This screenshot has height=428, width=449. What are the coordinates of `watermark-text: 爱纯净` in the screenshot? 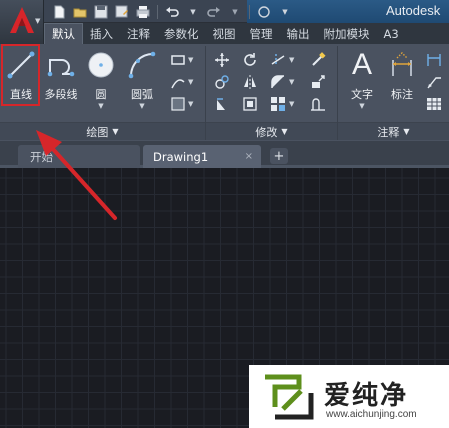 It's located at (366, 396).